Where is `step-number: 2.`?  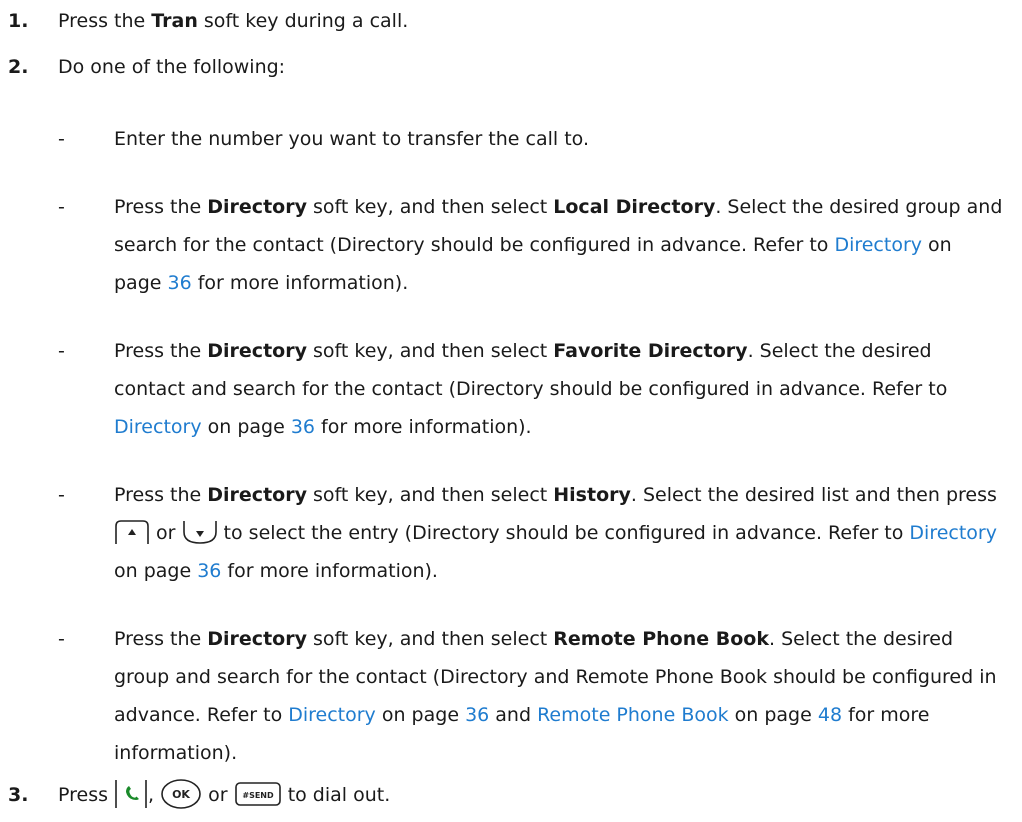
step-number: 2. is located at coordinates (18, 67).